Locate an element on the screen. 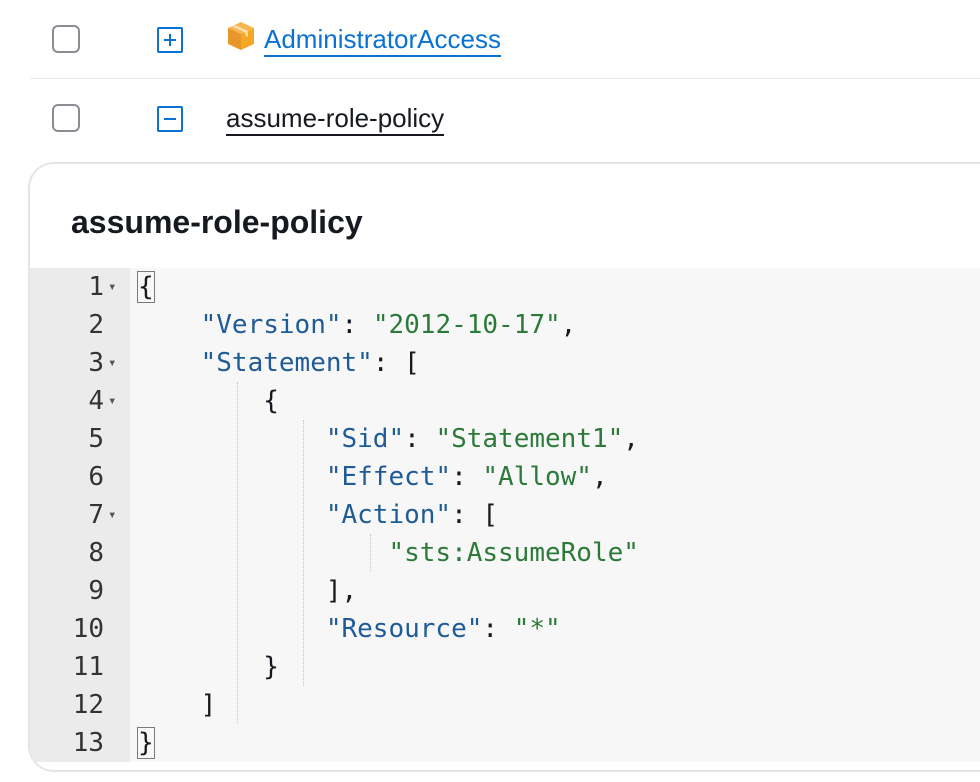  line-number: 7 is located at coordinates (96, 515).